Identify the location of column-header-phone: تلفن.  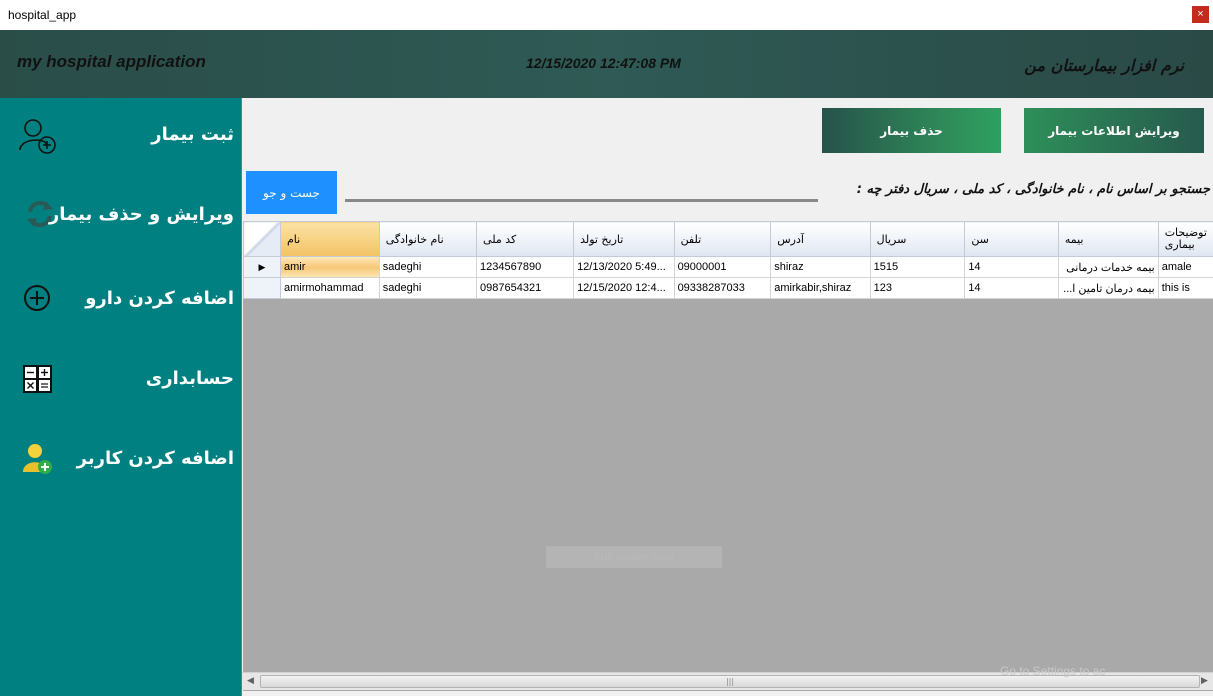
(722, 239).